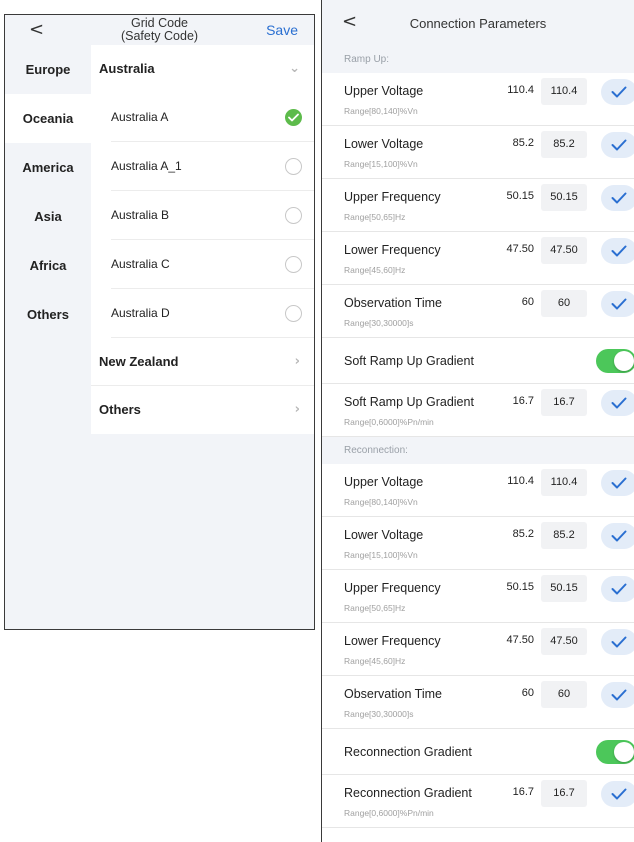 This screenshot has height=842, width=634. What do you see at coordinates (202, 313) in the screenshot?
I see `country-item-australia-d: Australia D` at bounding box center [202, 313].